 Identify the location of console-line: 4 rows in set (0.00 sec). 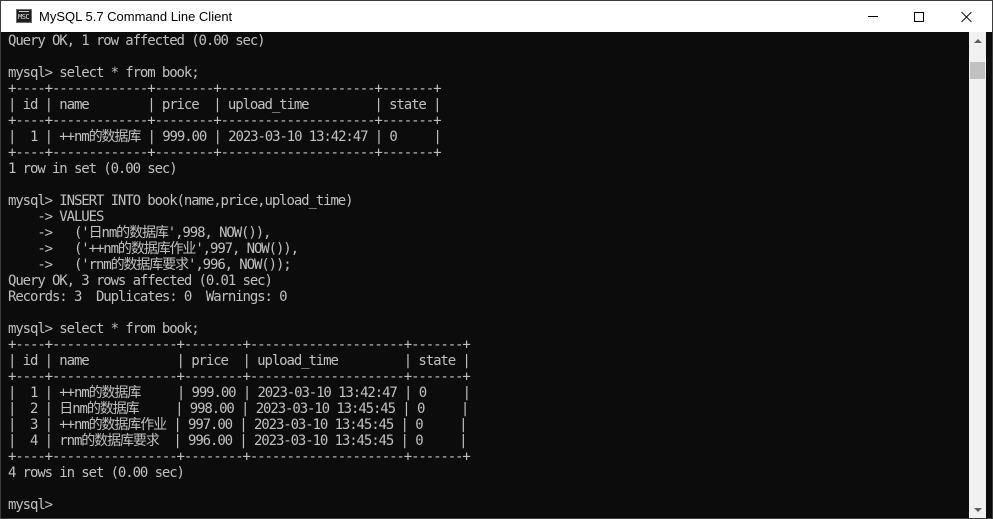
(96, 473).